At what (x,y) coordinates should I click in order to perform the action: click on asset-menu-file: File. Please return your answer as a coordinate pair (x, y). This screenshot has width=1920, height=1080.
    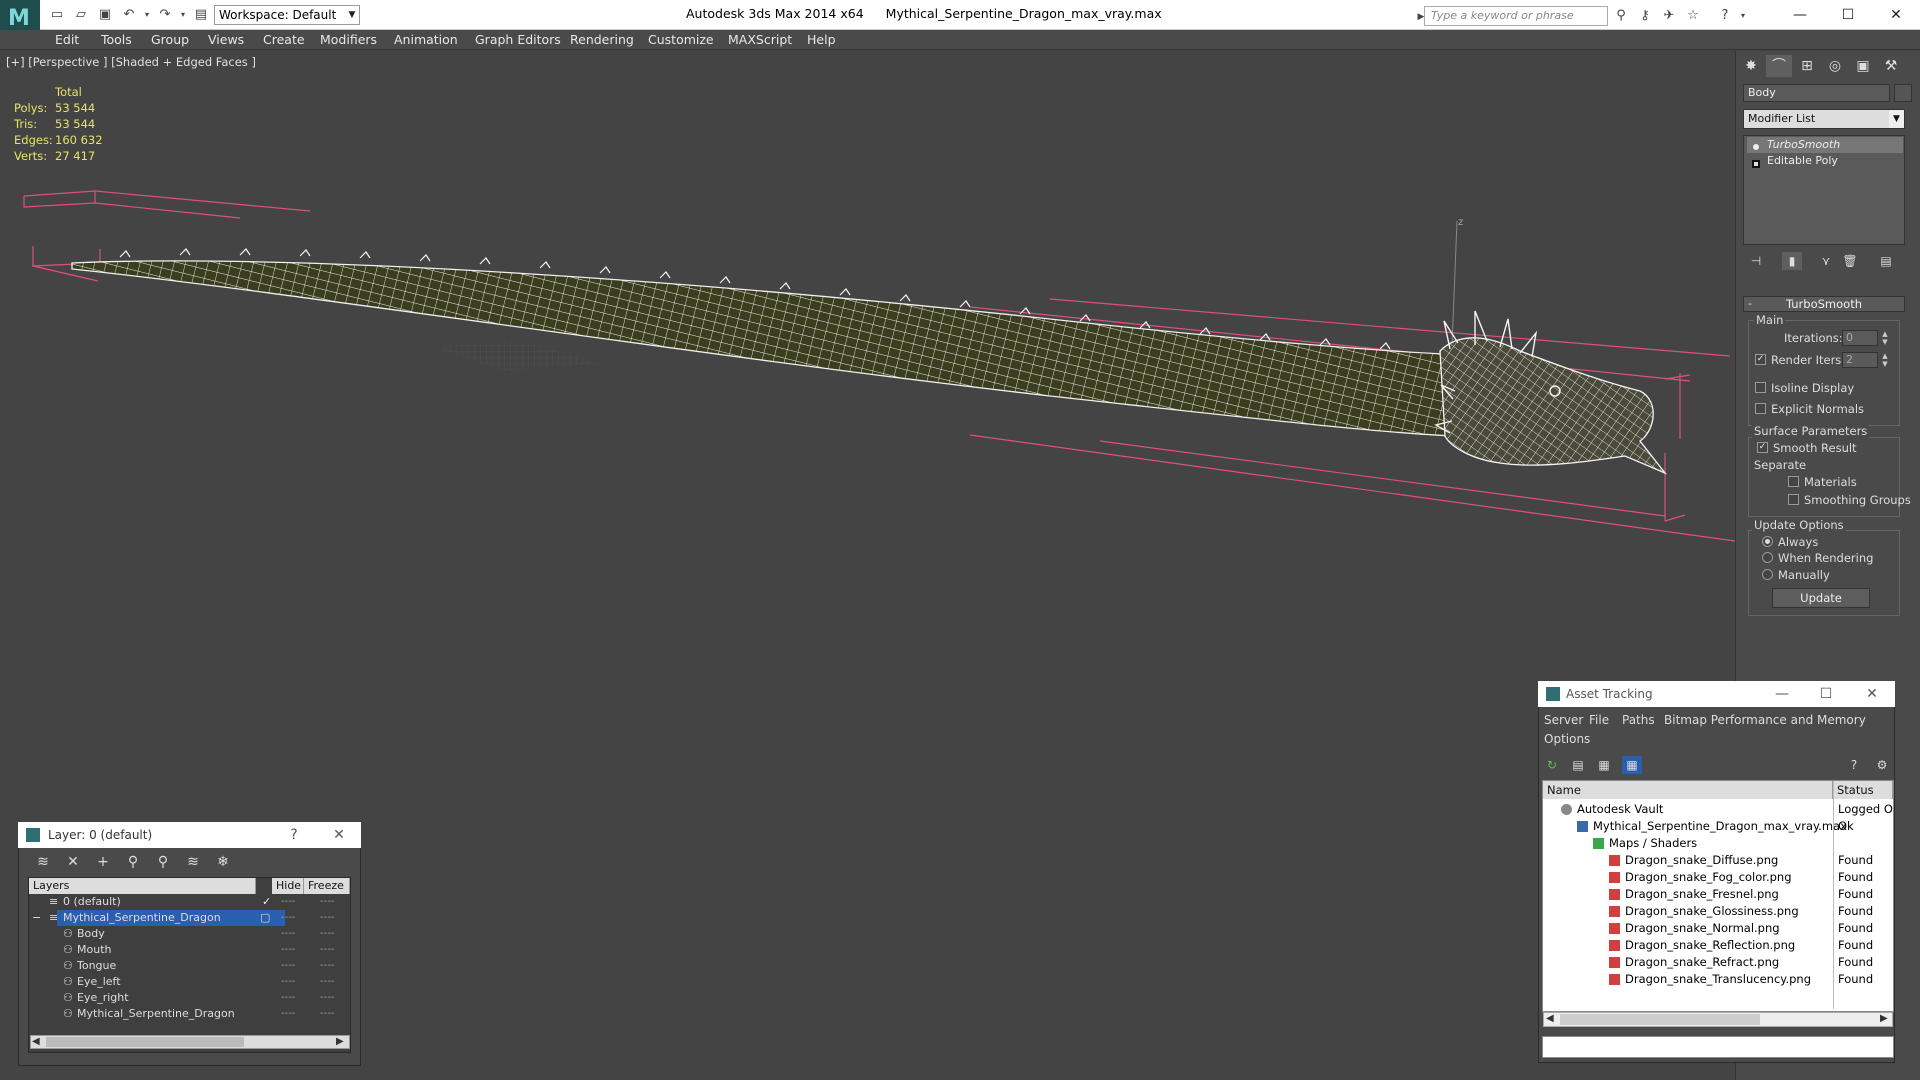
    Looking at the image, I should click on (1599, 720).